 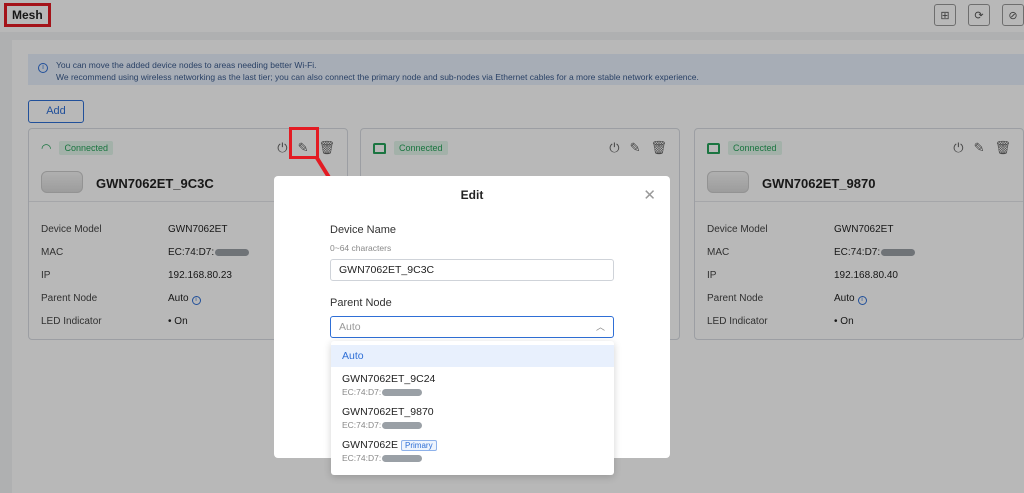 What do you see at coordinates (388, 412) in the screenshot?
I see `option-label: GWN7062ET_9870` at bounding box center [388, 412].